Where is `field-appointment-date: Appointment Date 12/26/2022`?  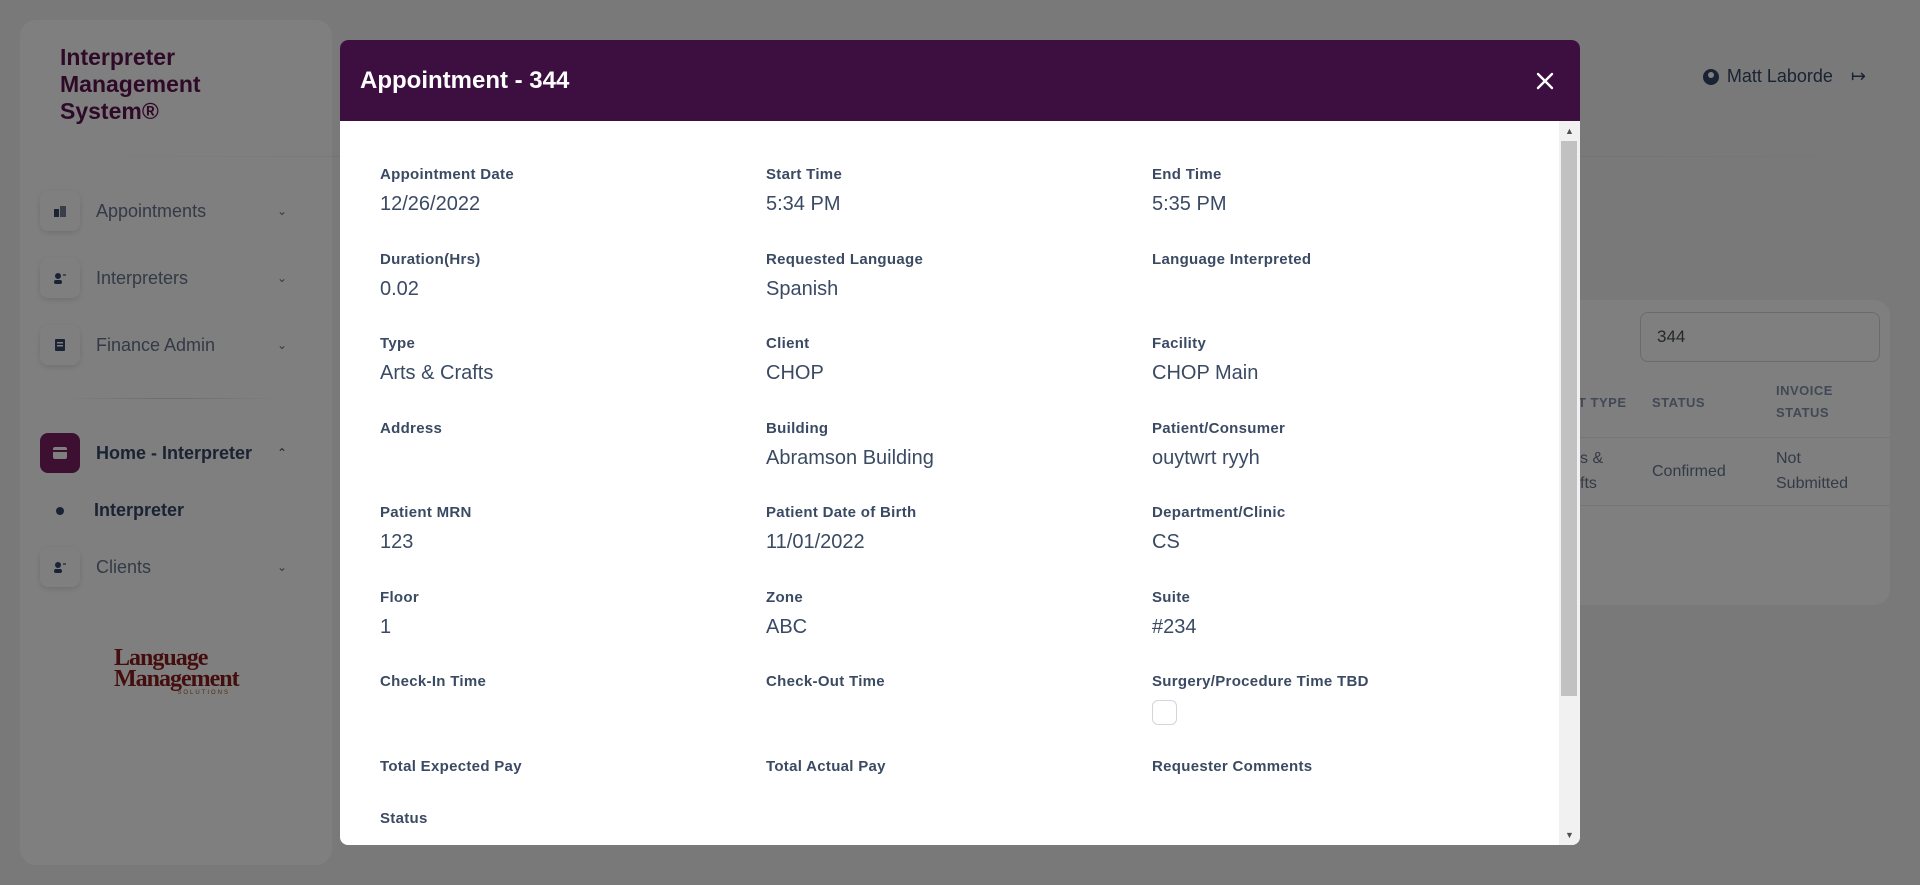 field-appointment-date: Appointment Date 12/26/2022 is located at coordinates (573, 208).